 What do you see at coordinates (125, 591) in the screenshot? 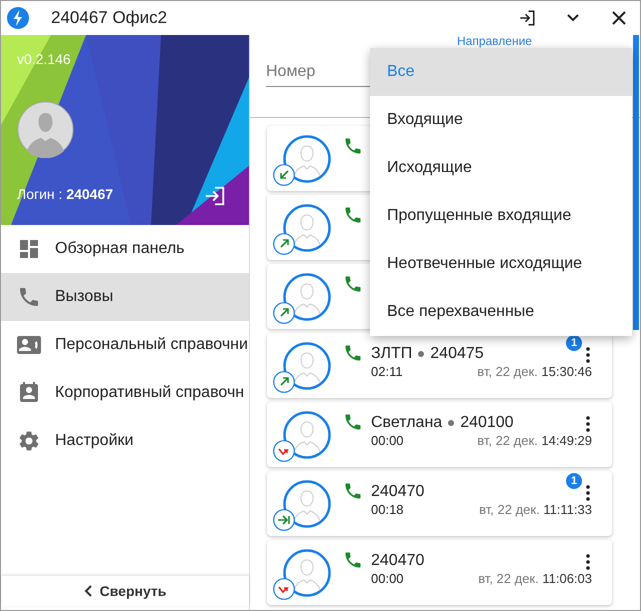
I see `collapse-button: Свернуть` at bounding box center [125, 591].